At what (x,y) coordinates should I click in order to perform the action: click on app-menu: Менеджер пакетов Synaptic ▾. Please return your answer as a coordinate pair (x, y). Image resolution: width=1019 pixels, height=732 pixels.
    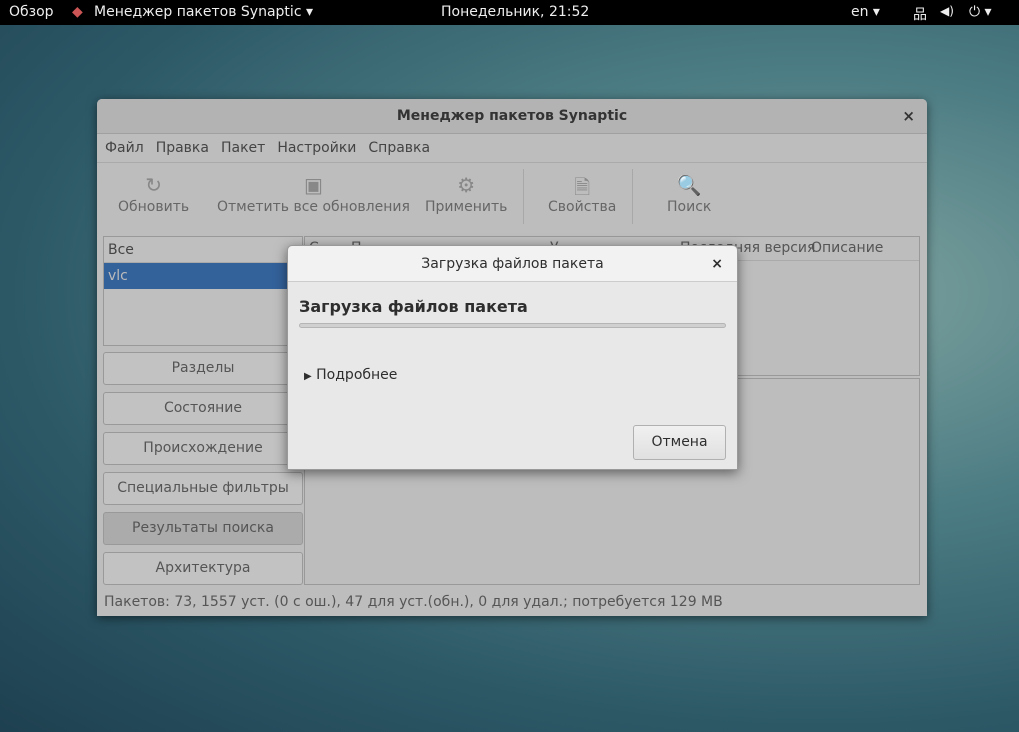
    Looking at the image, I should click on (203, 12).